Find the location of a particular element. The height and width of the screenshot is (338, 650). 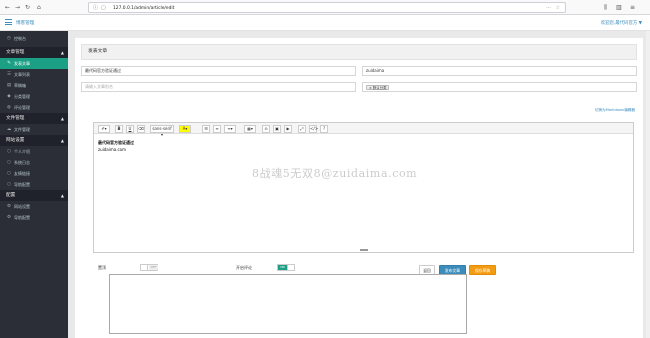

align-dropdown-icon: ≡▾ is located at coordinates (230, 128).